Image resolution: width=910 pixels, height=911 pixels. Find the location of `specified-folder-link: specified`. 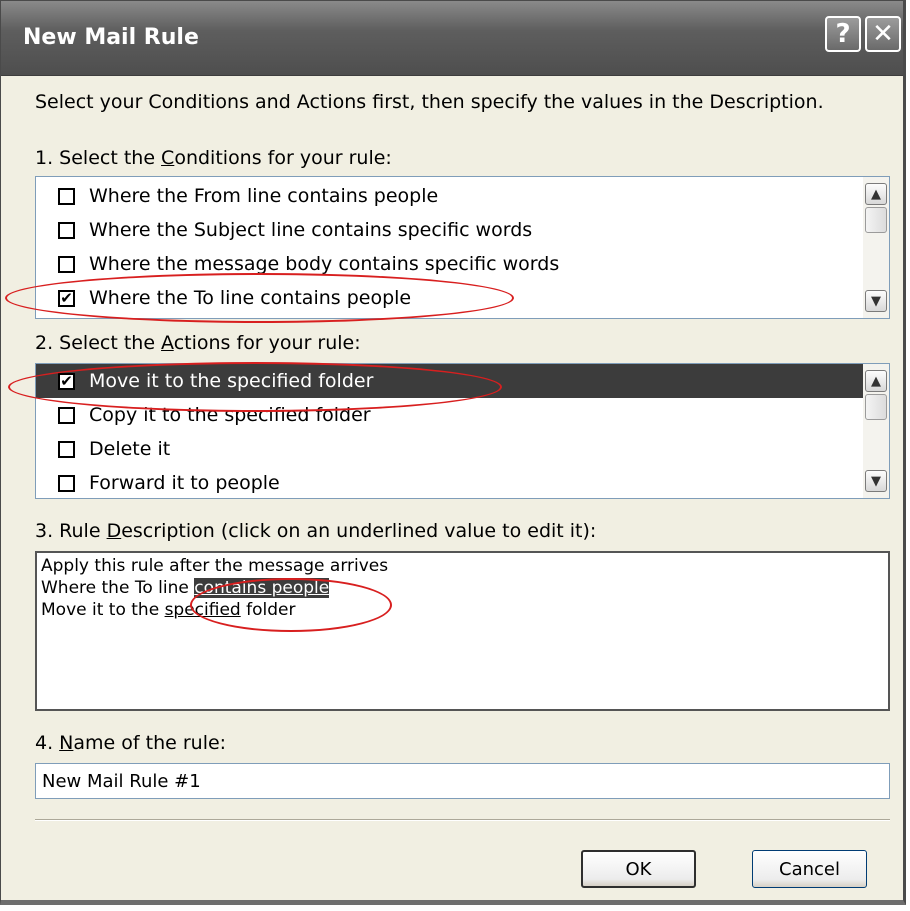

specified-folder-link: specified is located at coordinates (203, 610).